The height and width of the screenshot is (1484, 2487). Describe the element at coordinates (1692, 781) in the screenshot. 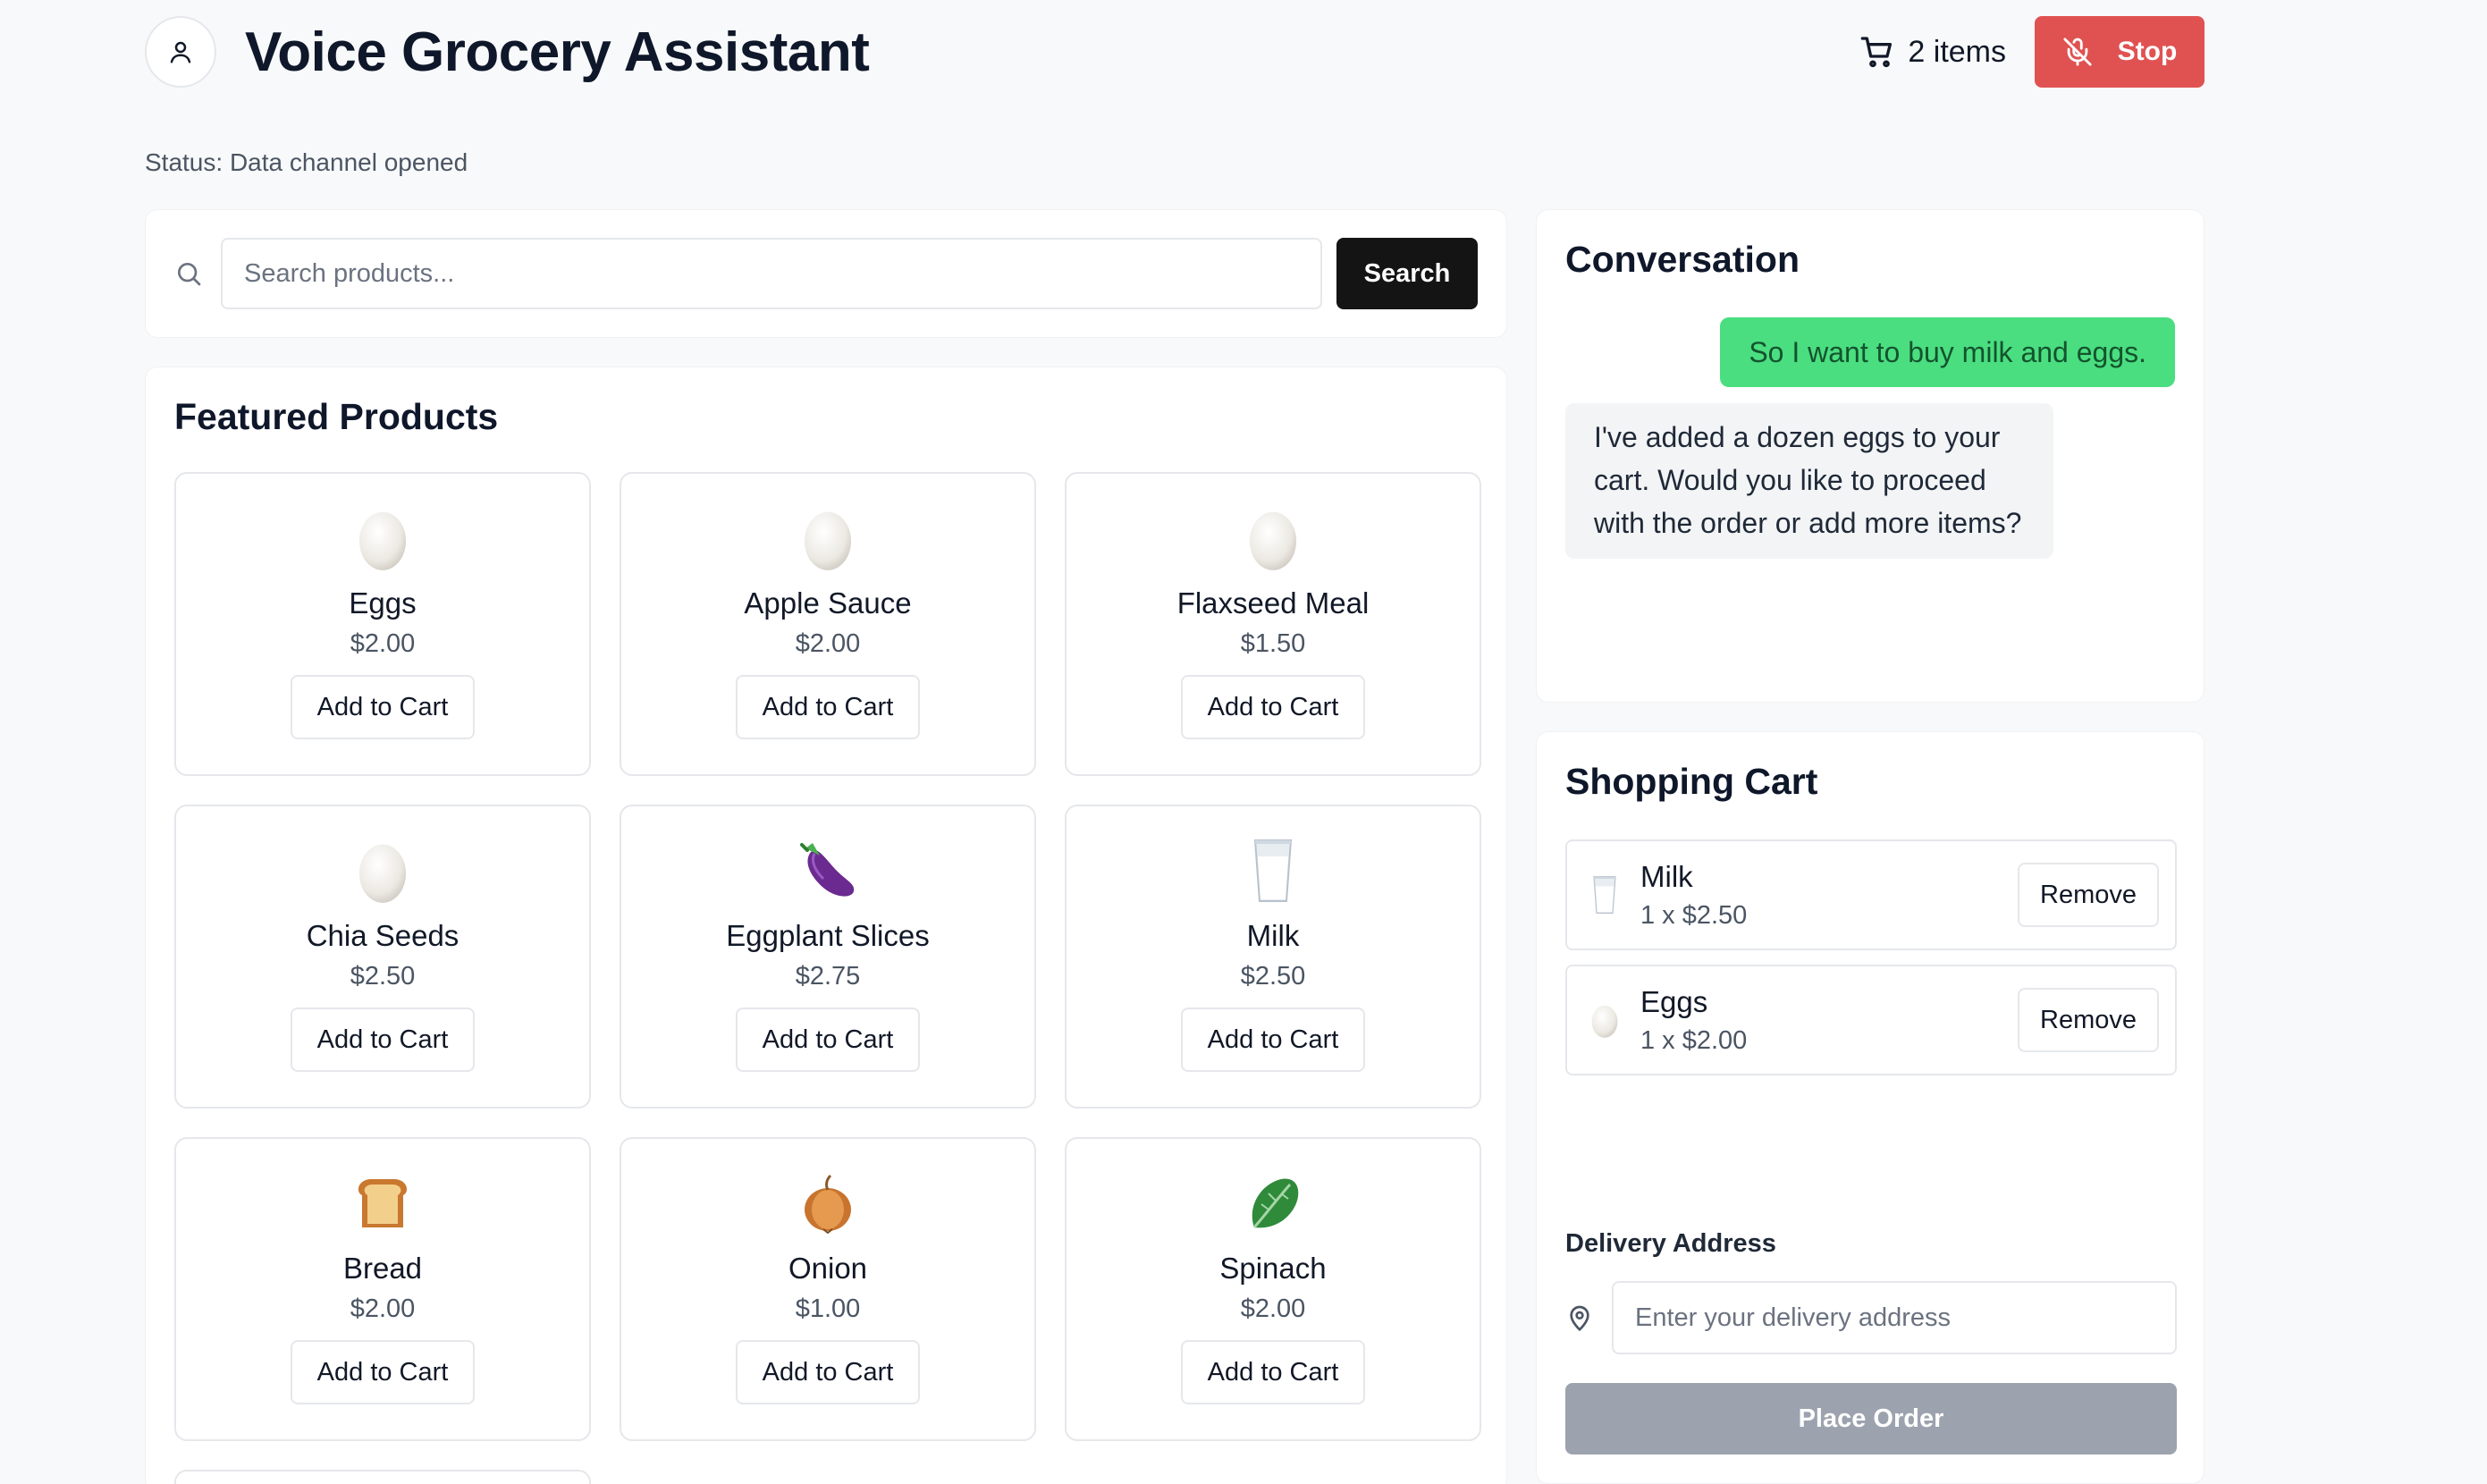

I see `shopping-cart-title: Shopping Cart` at that location.